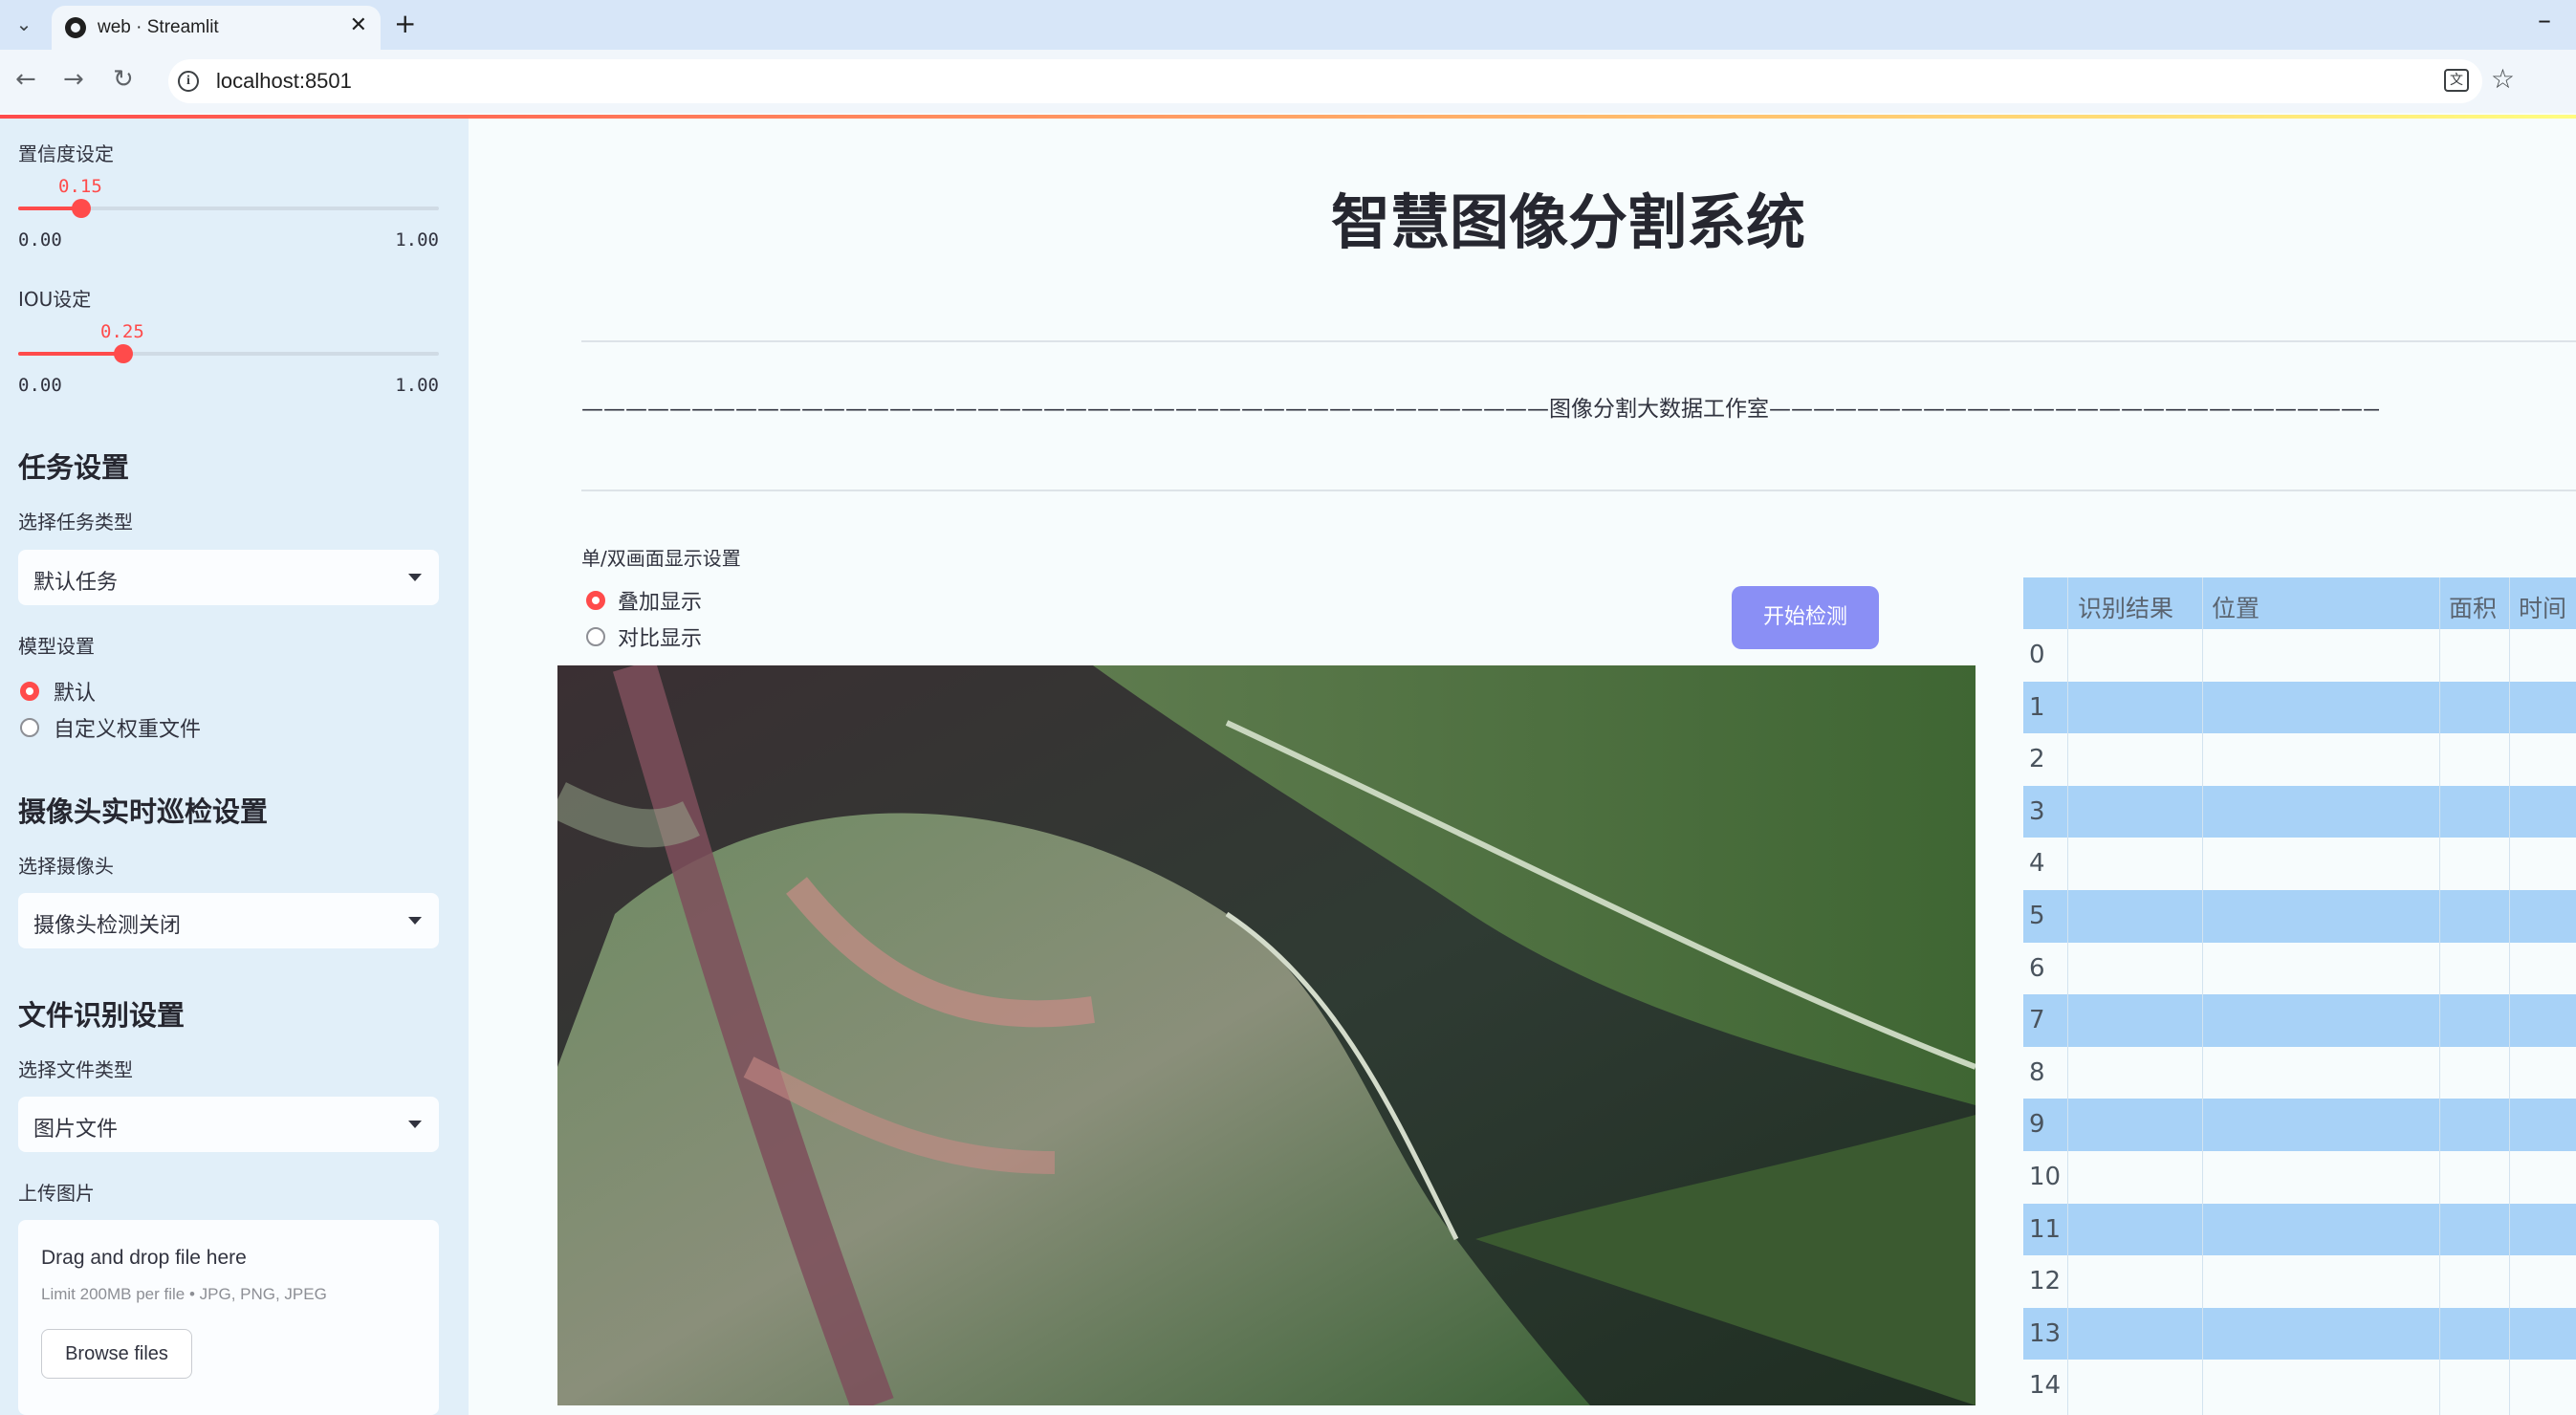  I want to click on row-index: 5, so click(2037, 916).